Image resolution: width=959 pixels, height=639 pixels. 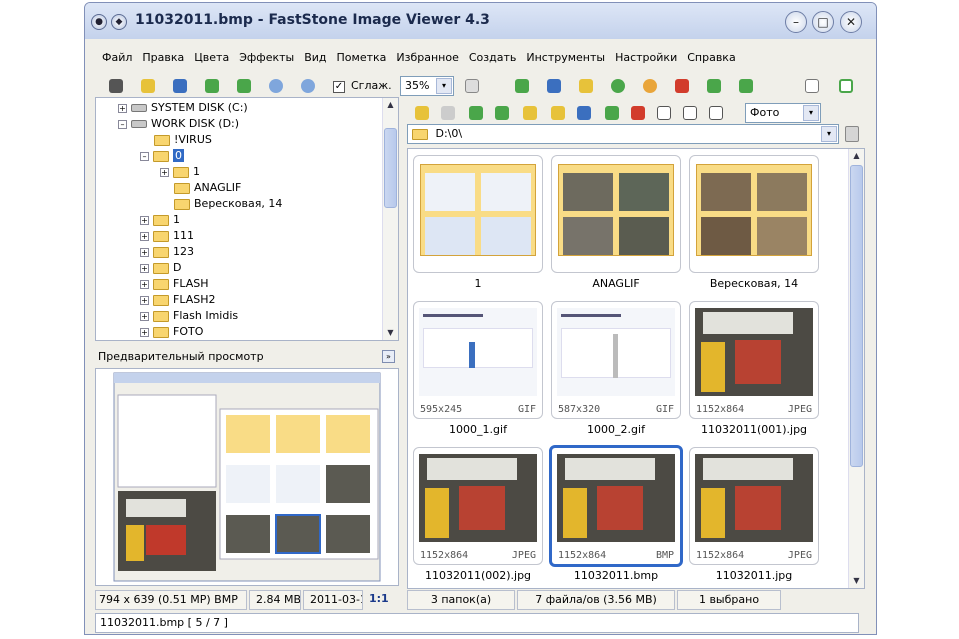 I want to click on hand-tool-icon, so click(x=472, y=86).